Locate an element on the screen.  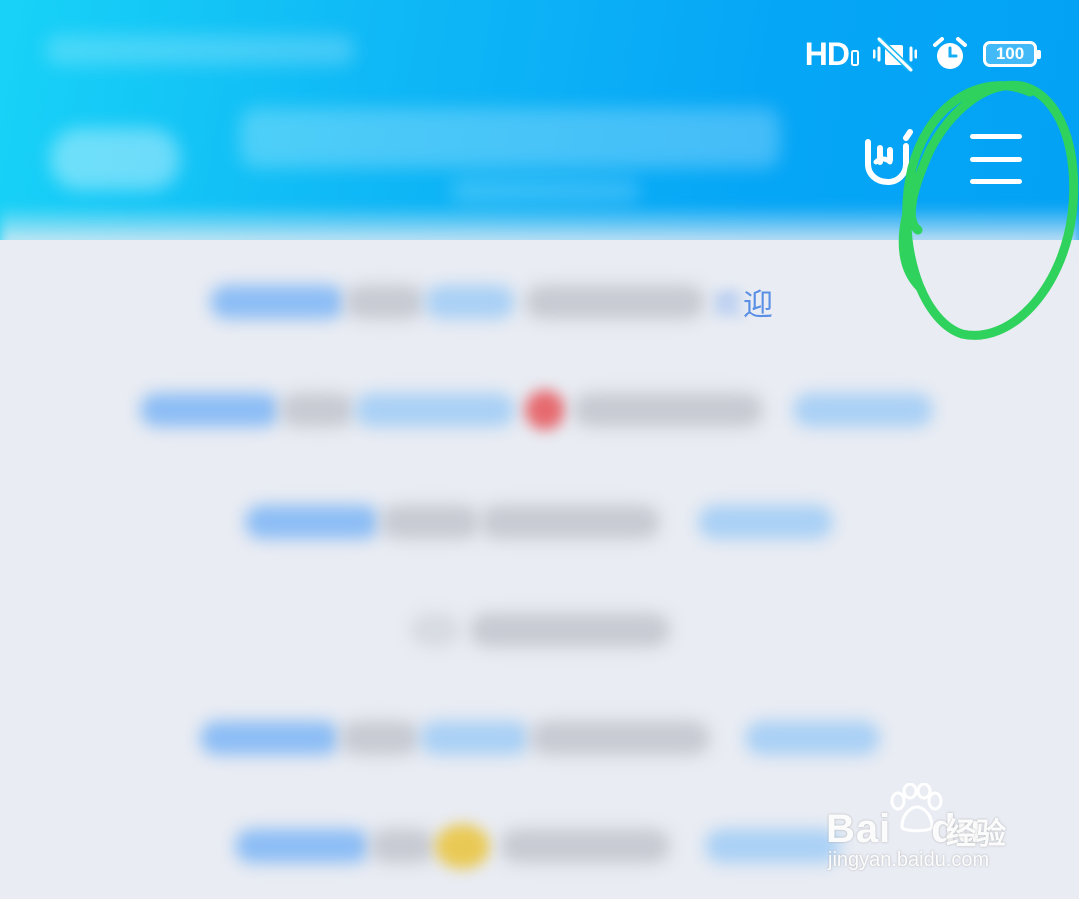
battery-level: 100 is located at coordinates (1010, 53).